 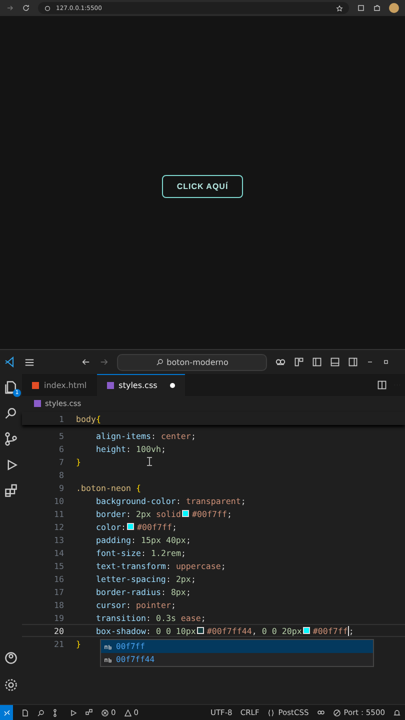 I want to click on remote-button, so click(x=6, y=712).